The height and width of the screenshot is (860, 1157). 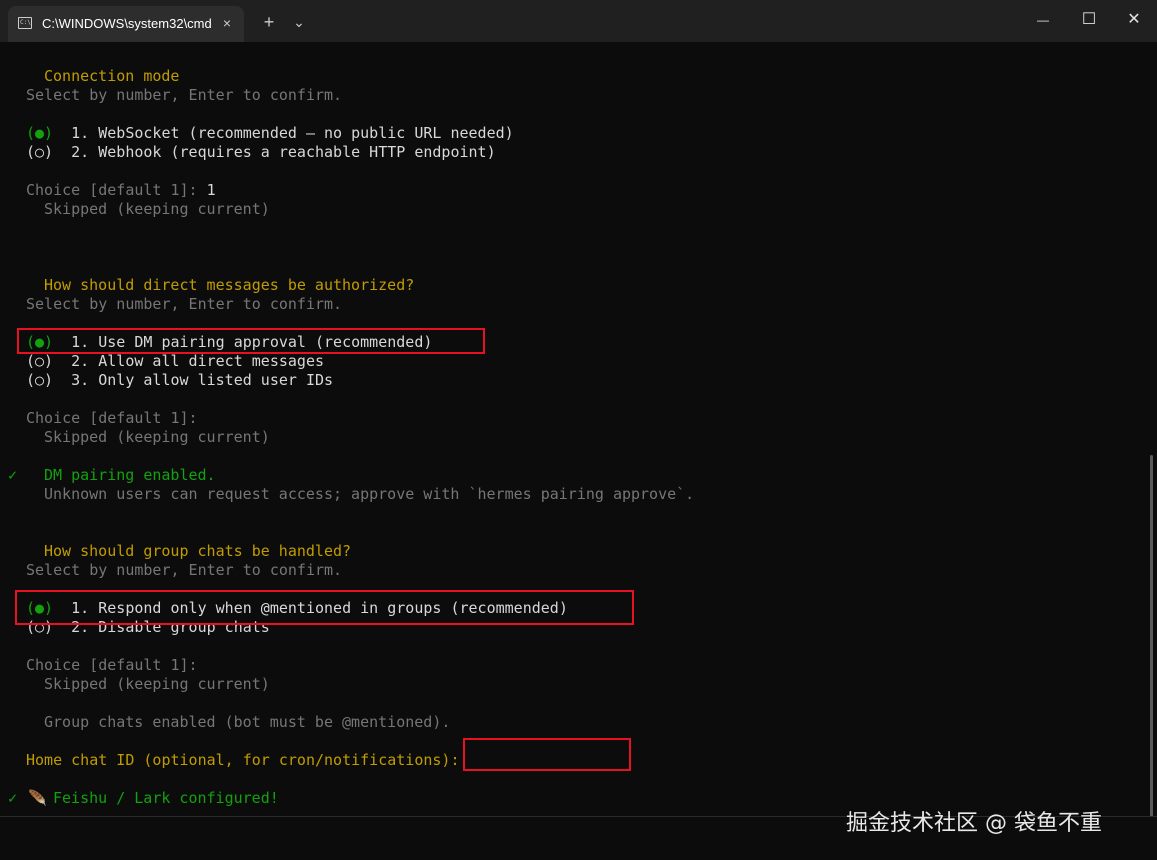 I want to click on dm-option-2: (○) 2. Allow all direct messages, so click(x=175, y=361).